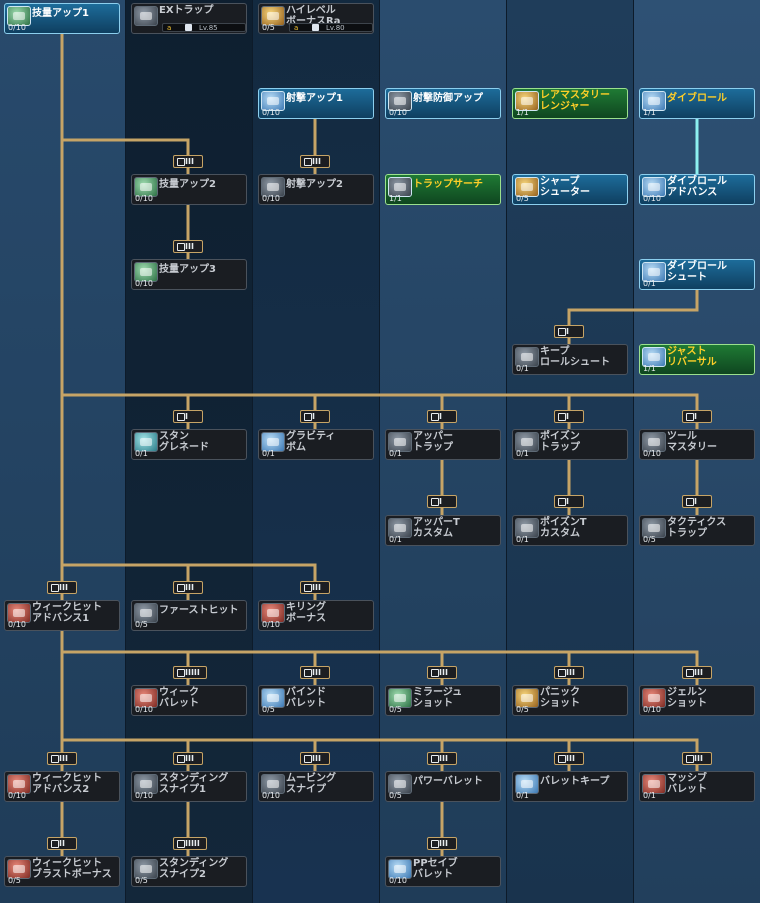 This screenshot has width=760, height=903. Describe the element at coordinates (189, 274) in the screenshot. I see `skill-node-skill-up-3: 技量アップ3 0/10` at that location.